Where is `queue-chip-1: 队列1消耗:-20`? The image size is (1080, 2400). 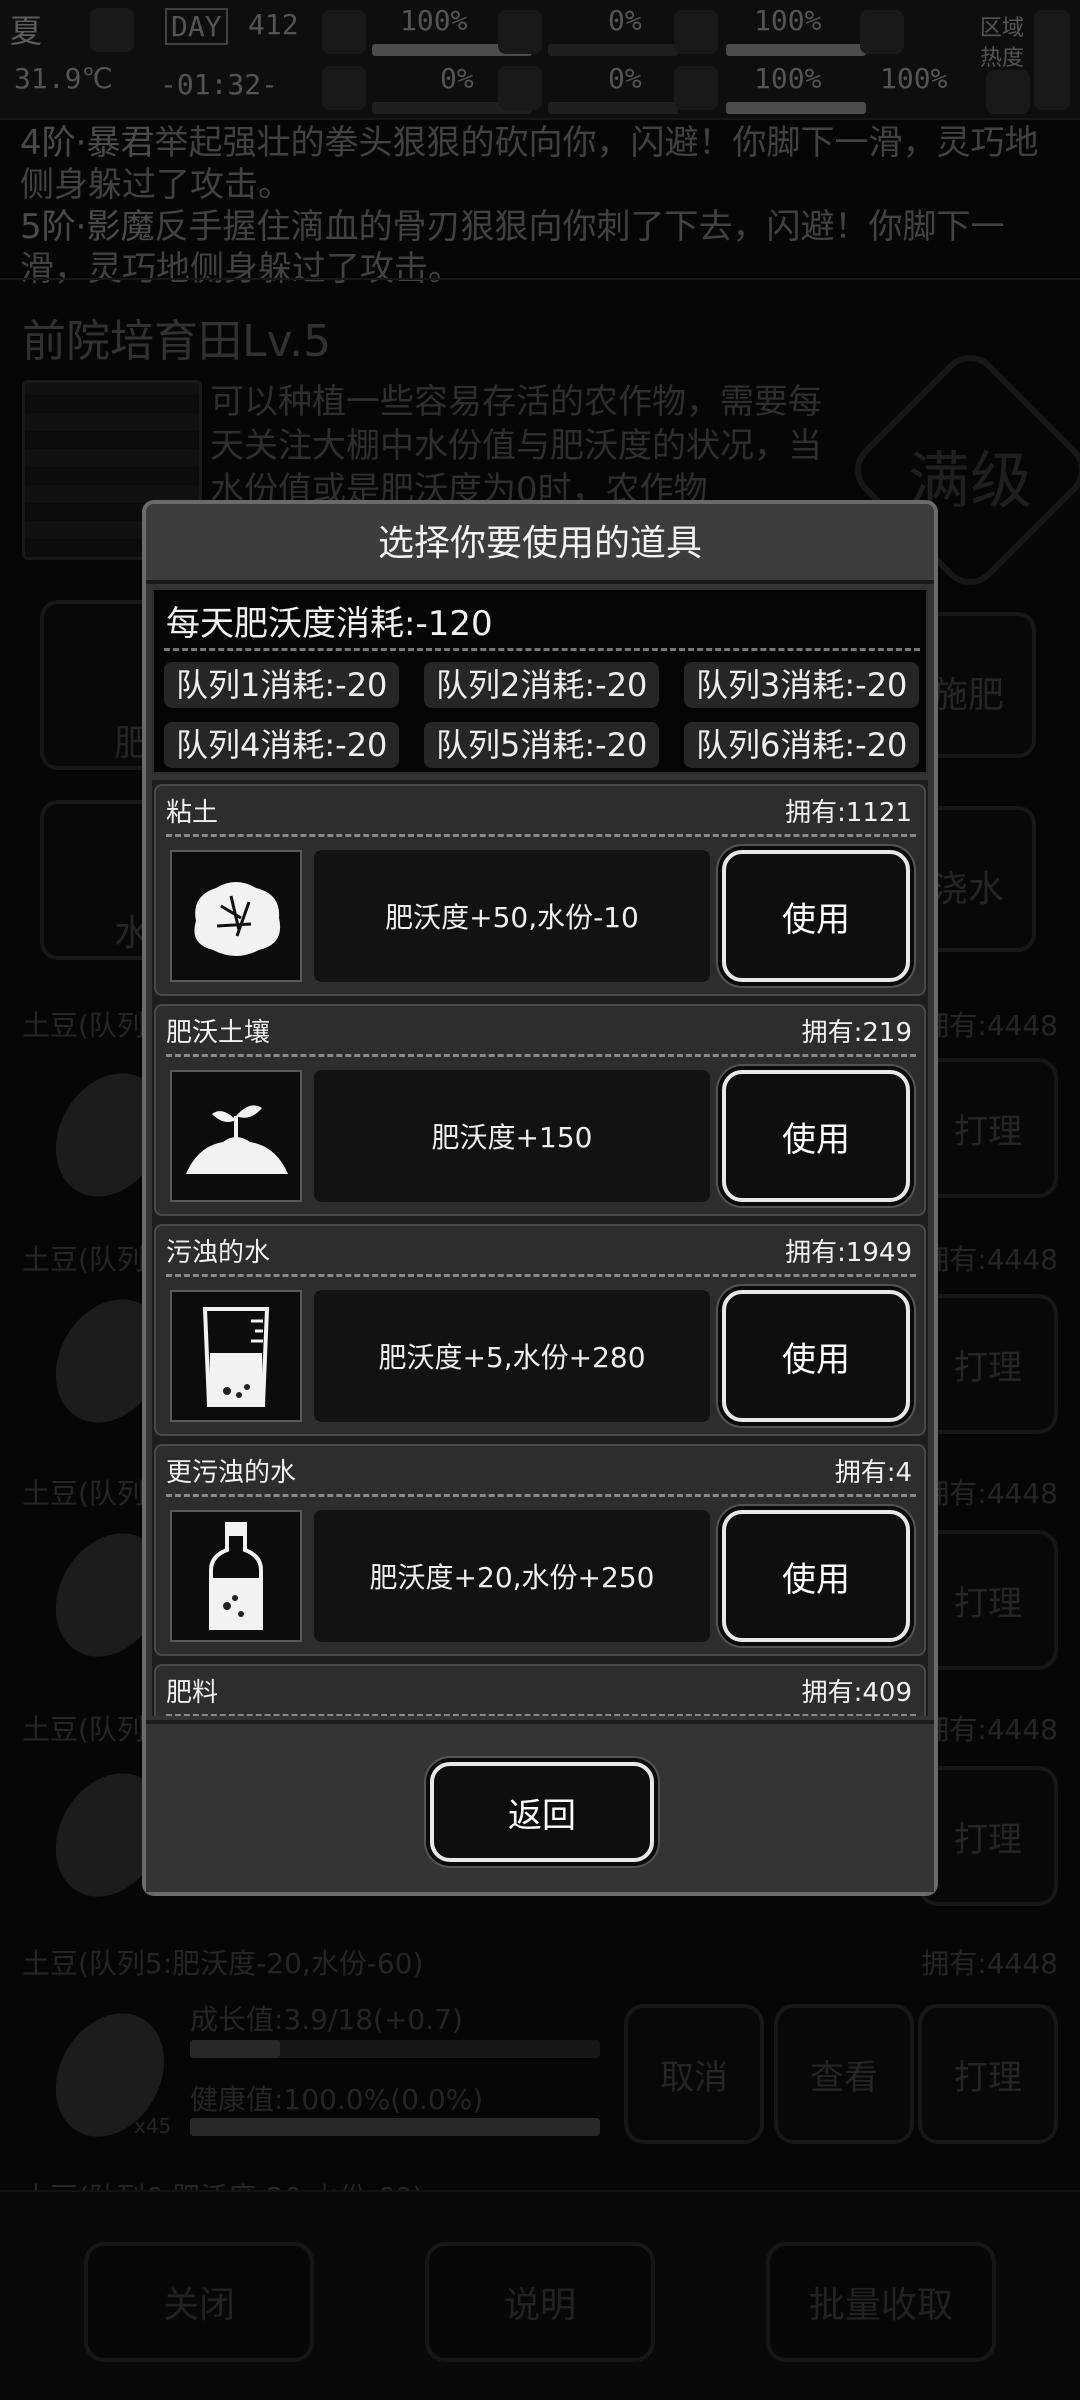
queue-chip-1: 队列1消耗:-20 is located at coordinates (282, 685).